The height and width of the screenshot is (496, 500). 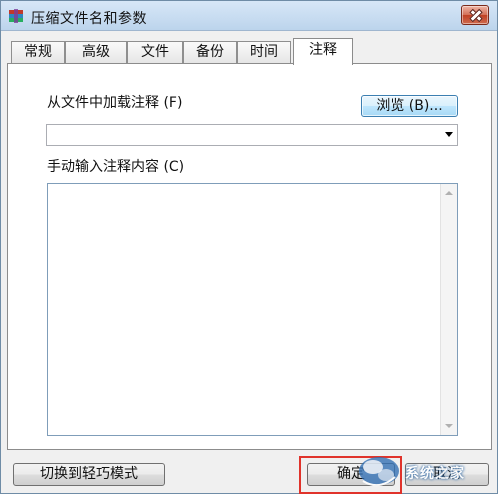 What do you see at coordinates (155, 52) in the screenshot?
I see `tab-files: 文件` at bounding box center [155, 52].